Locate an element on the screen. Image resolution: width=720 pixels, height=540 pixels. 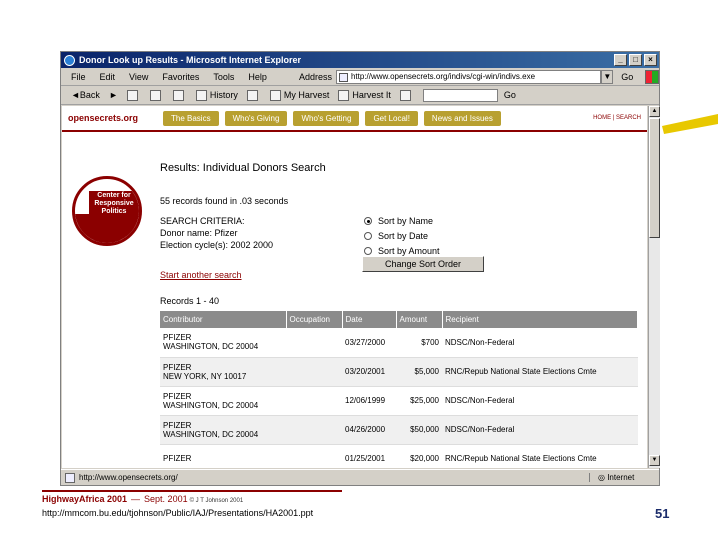
forward-button: ► is located at coordinates (113, 95).